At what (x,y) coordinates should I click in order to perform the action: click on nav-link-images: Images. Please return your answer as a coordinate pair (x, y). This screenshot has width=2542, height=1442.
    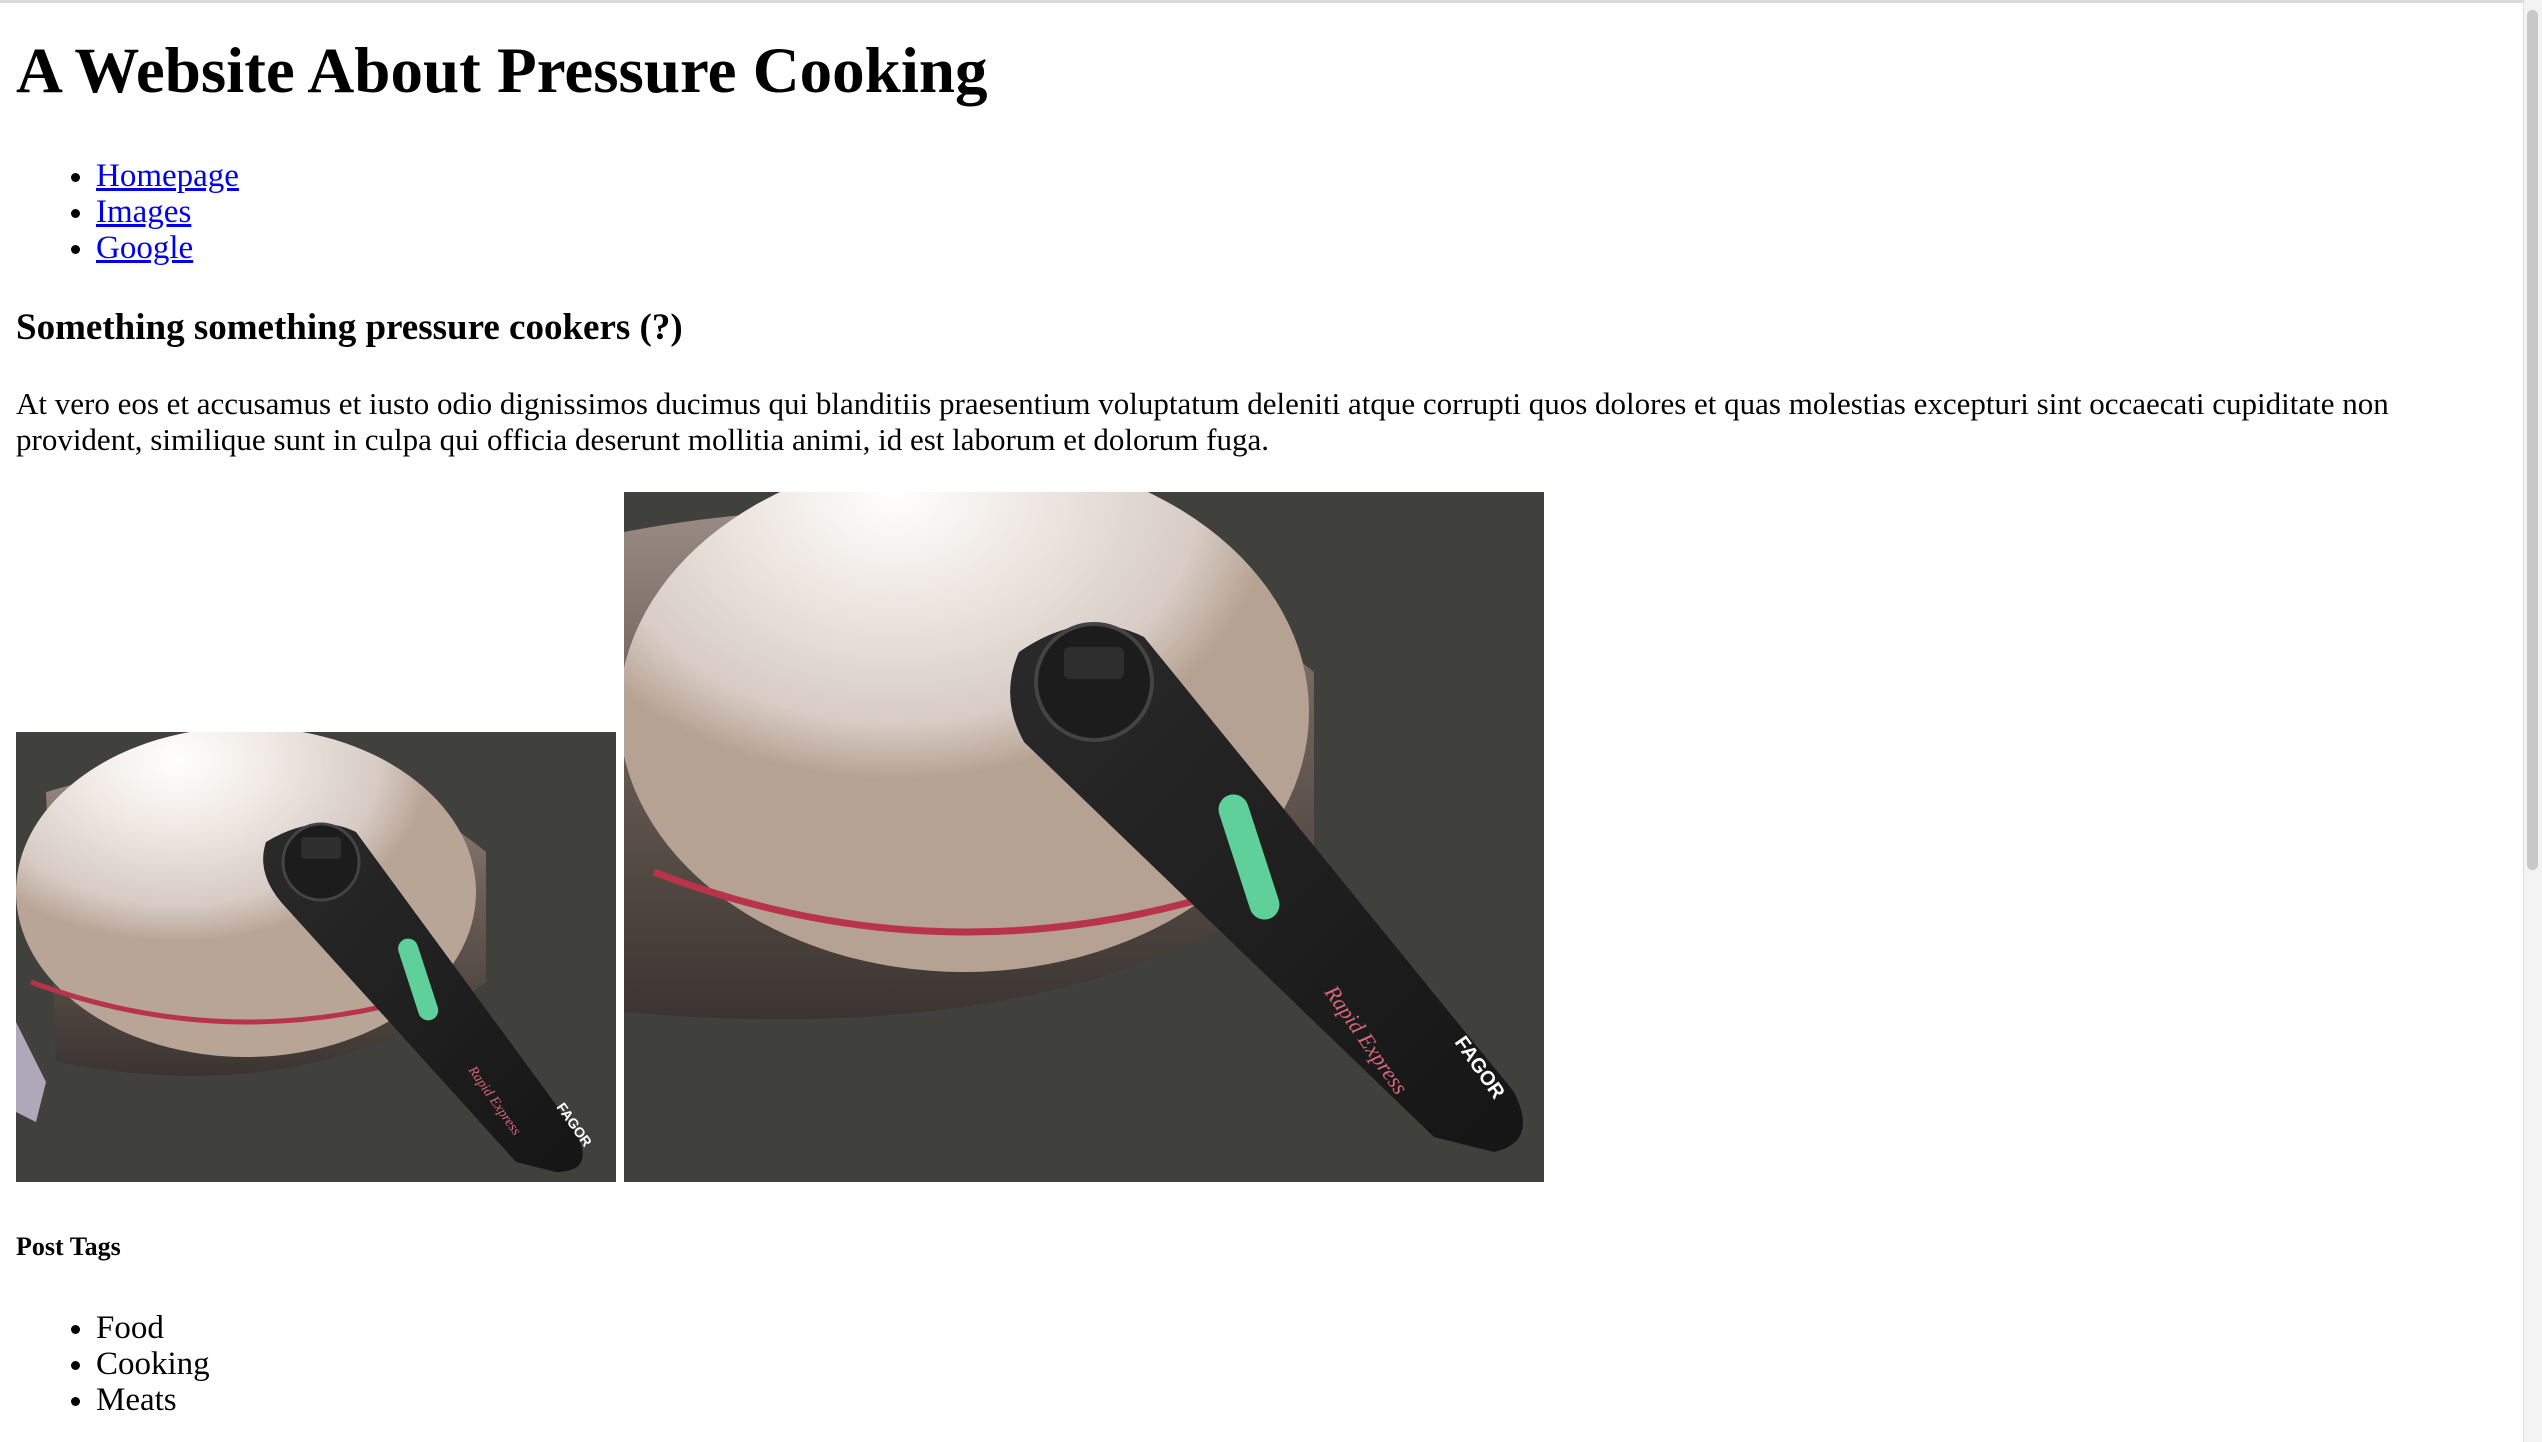
    Looking at the image, I should click on (143, 212).